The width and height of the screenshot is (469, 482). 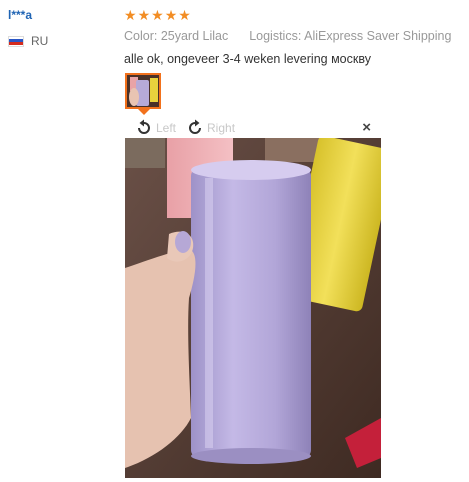 I want to click on rotate-left-icon, so click(x=144, y=126).